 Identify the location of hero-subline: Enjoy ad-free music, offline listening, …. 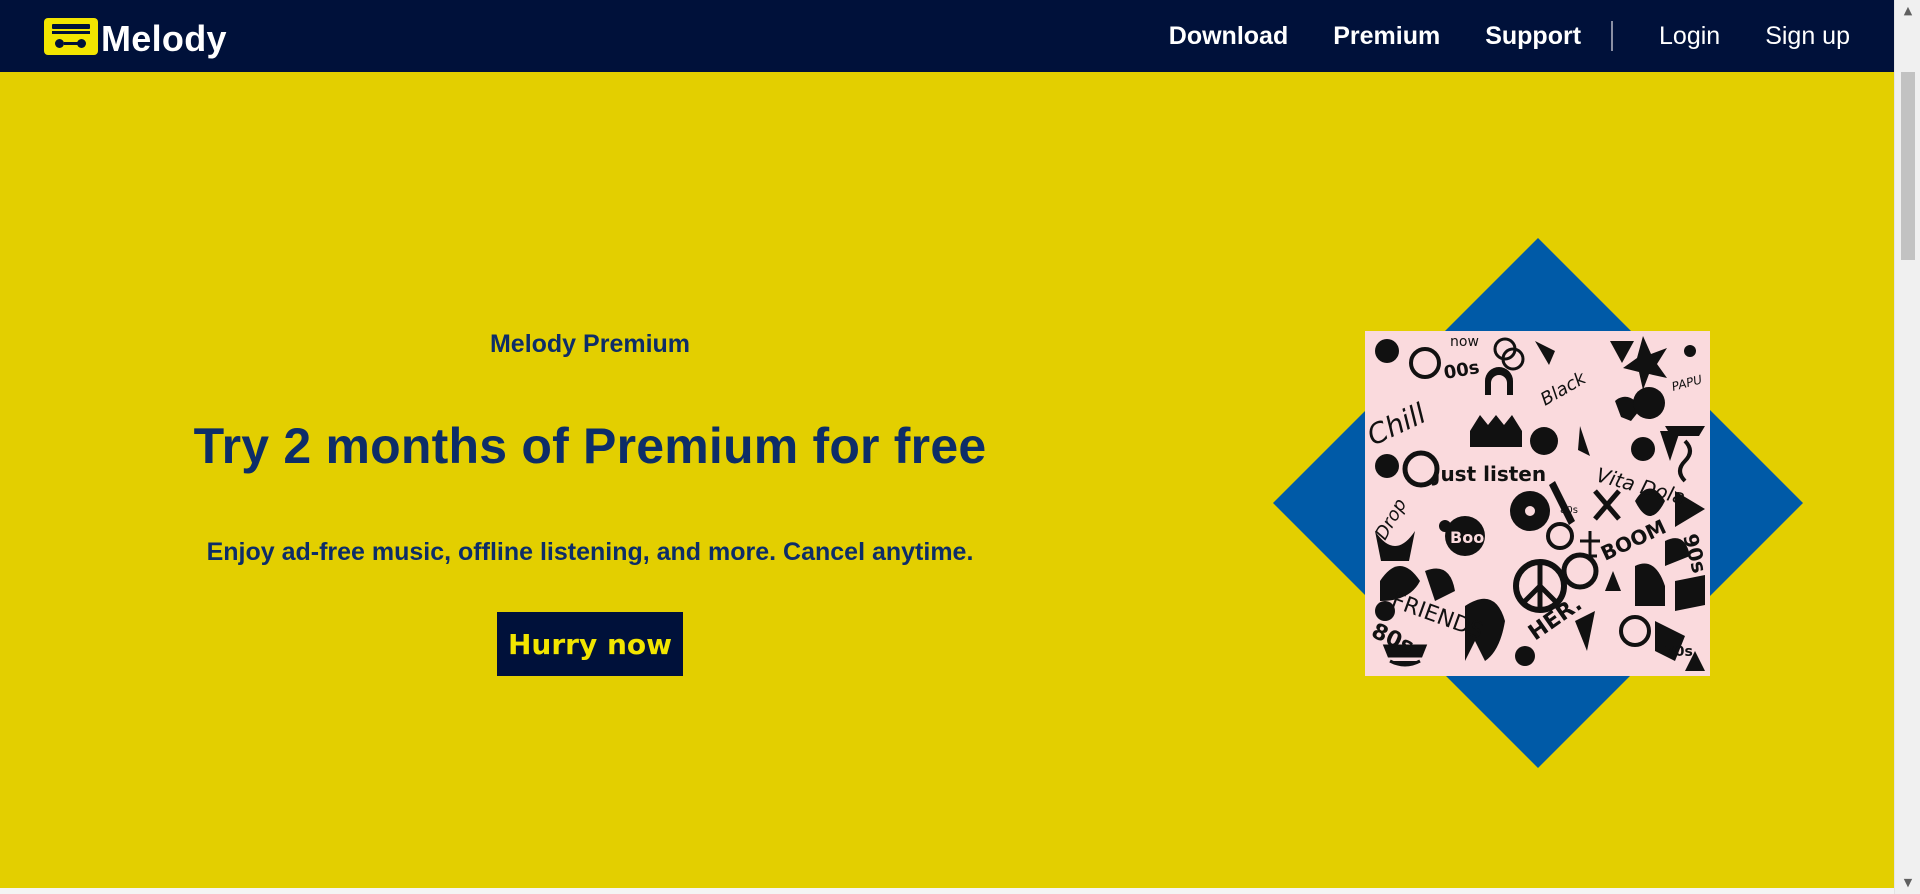
(590, 552).